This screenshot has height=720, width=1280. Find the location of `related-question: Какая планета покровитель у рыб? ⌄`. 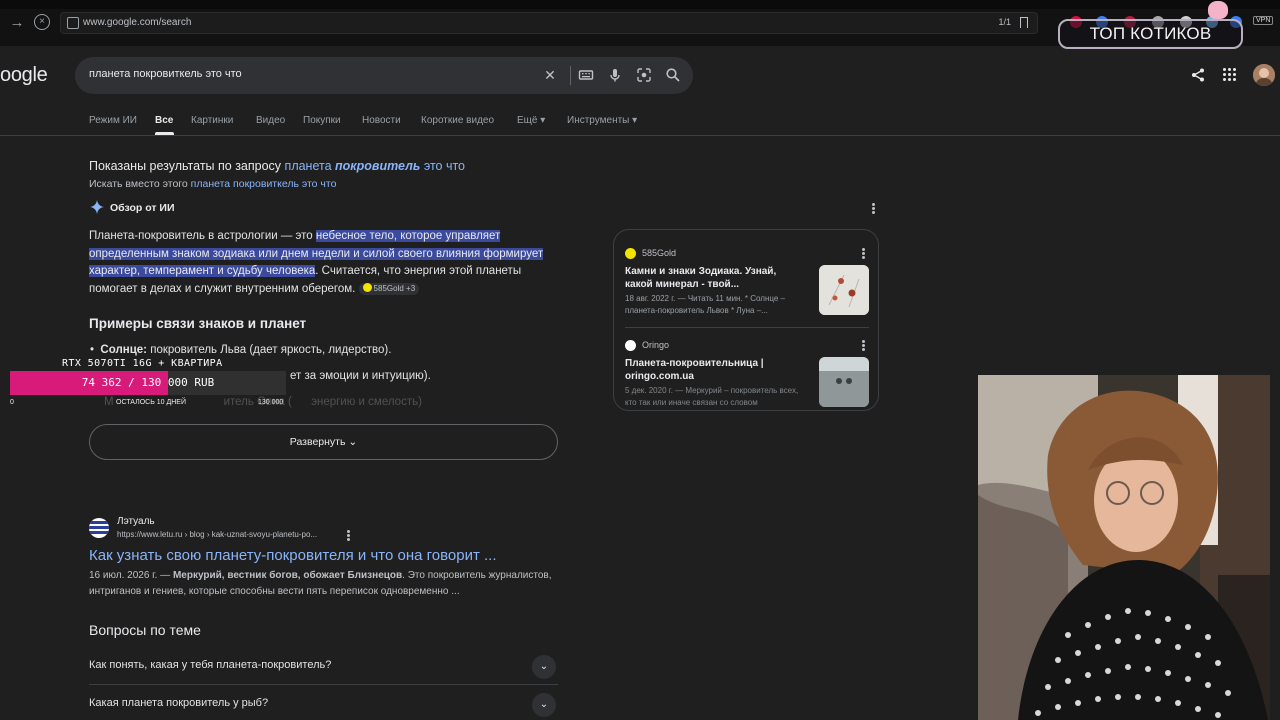

related-question: Какая планета покровитель у рыб? ⌄ is located at coordinates (323, 703).